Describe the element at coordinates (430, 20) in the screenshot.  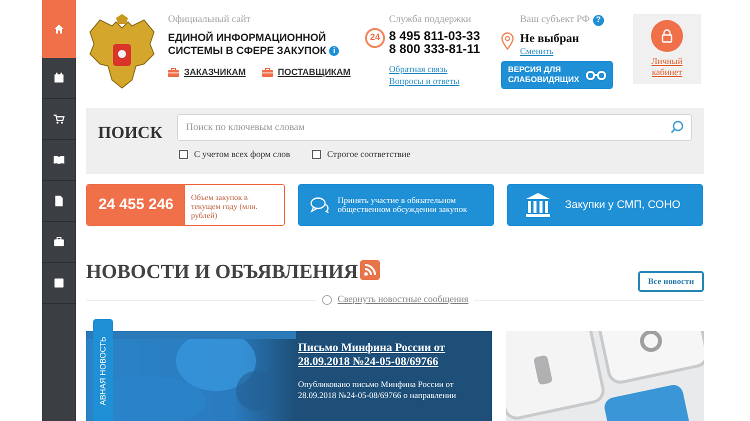
I see `support-label: Служба поддержки` at that location.